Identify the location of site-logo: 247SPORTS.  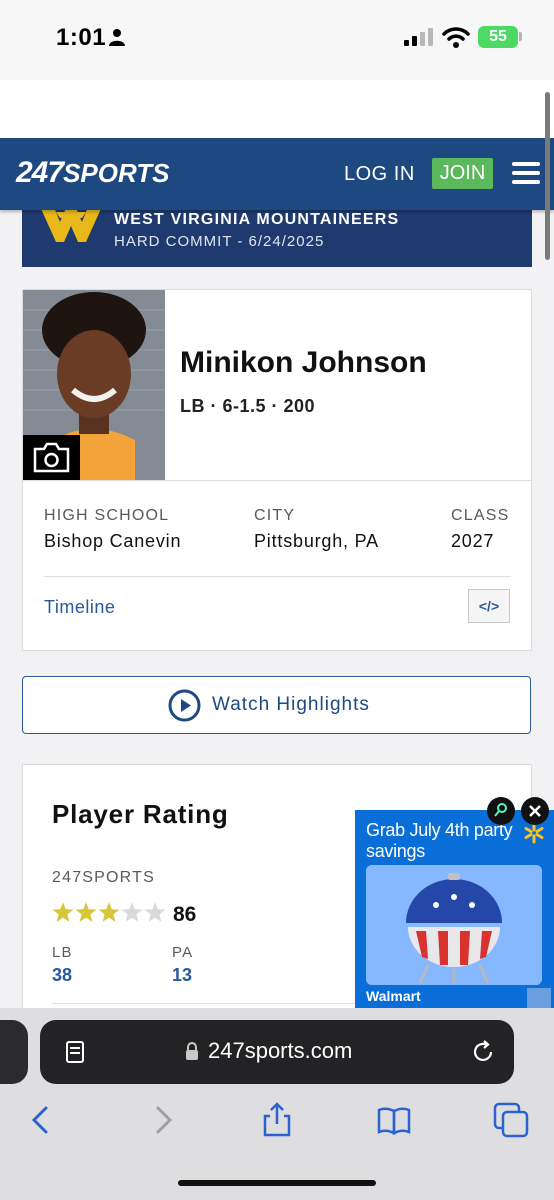
(93, 173).